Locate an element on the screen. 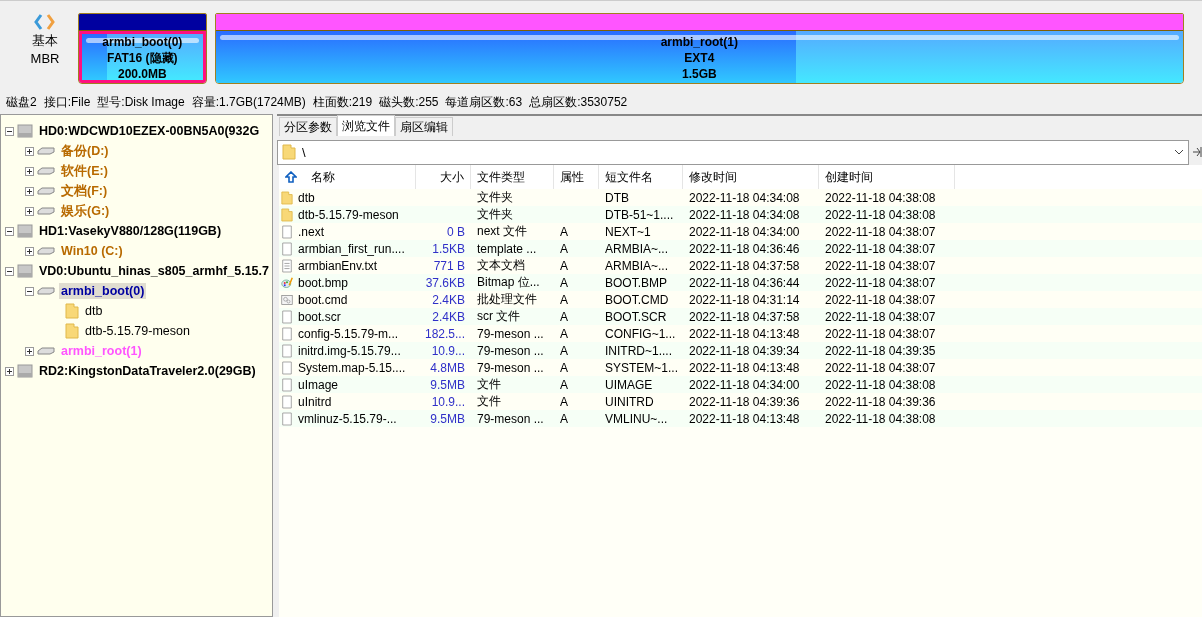  file-type: 文本文档 is located at coordinates (501, 265).